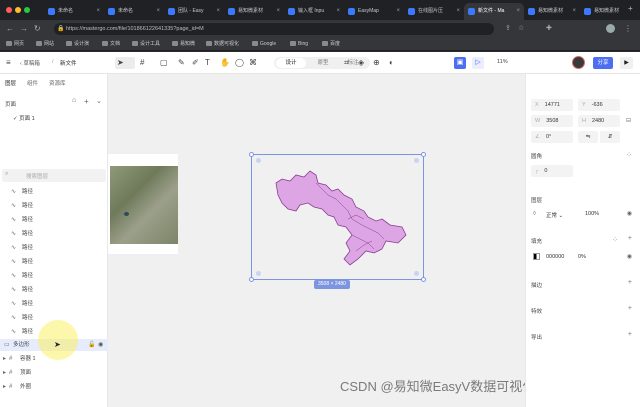 This screenshot has width=640, height=407. Describe the element at coordinates (10, 28) in the screenshot. I see `back-icon: ←` at that location.